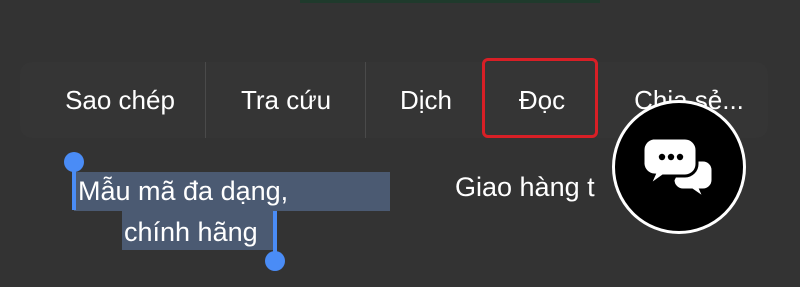  I want to click on menu-item-lookup: Tra cứu, so click(286, 100).